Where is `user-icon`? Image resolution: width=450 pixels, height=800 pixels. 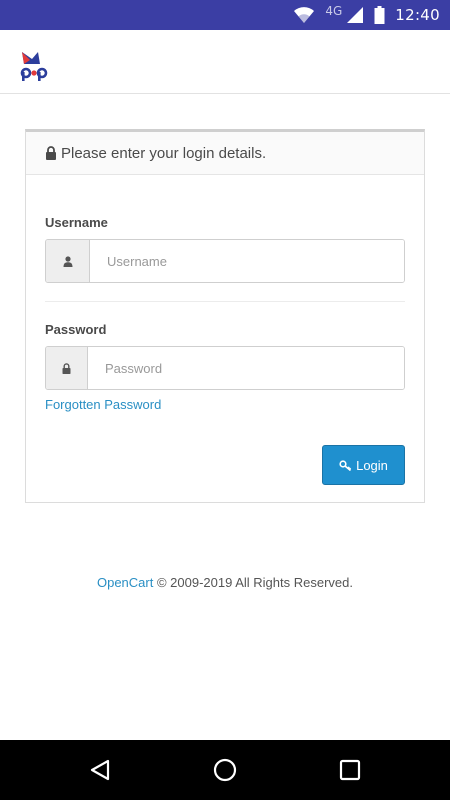 user-icon is located at coordinates (67, 261).